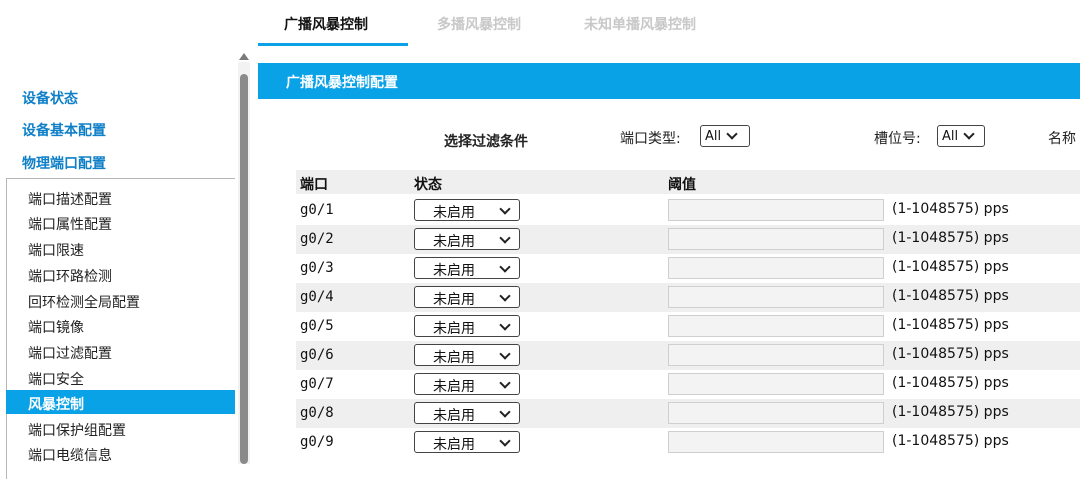 This screenshot has height=479, width=1080. I want to click on table-row: g0/5 未启用 (1-1048575) pps, so click(688, 326).